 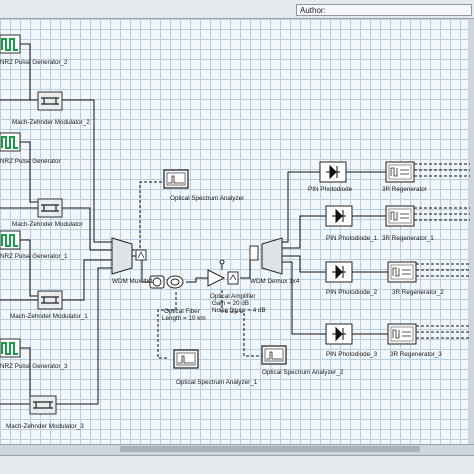 I want to click on pin-photodiode, so click(x=333, y=172).